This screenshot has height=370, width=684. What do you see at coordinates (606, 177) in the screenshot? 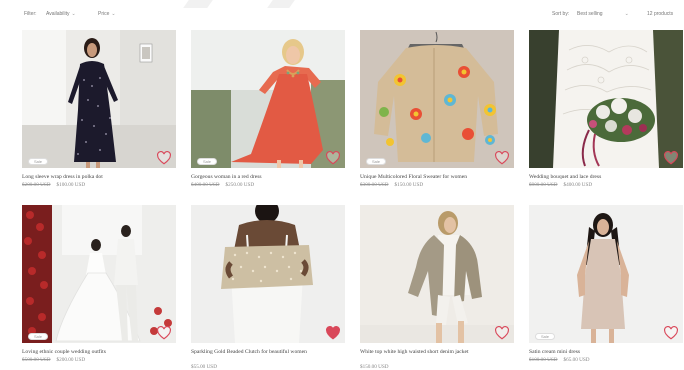
I see `product-title: Wedding bouquet and lace dress` at bounding box center [606, 177].